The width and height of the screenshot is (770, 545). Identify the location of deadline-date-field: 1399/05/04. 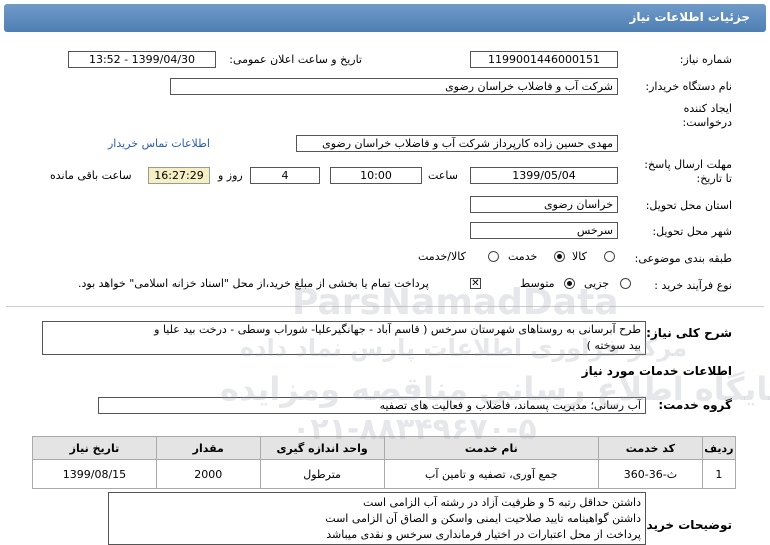
(544, 175).